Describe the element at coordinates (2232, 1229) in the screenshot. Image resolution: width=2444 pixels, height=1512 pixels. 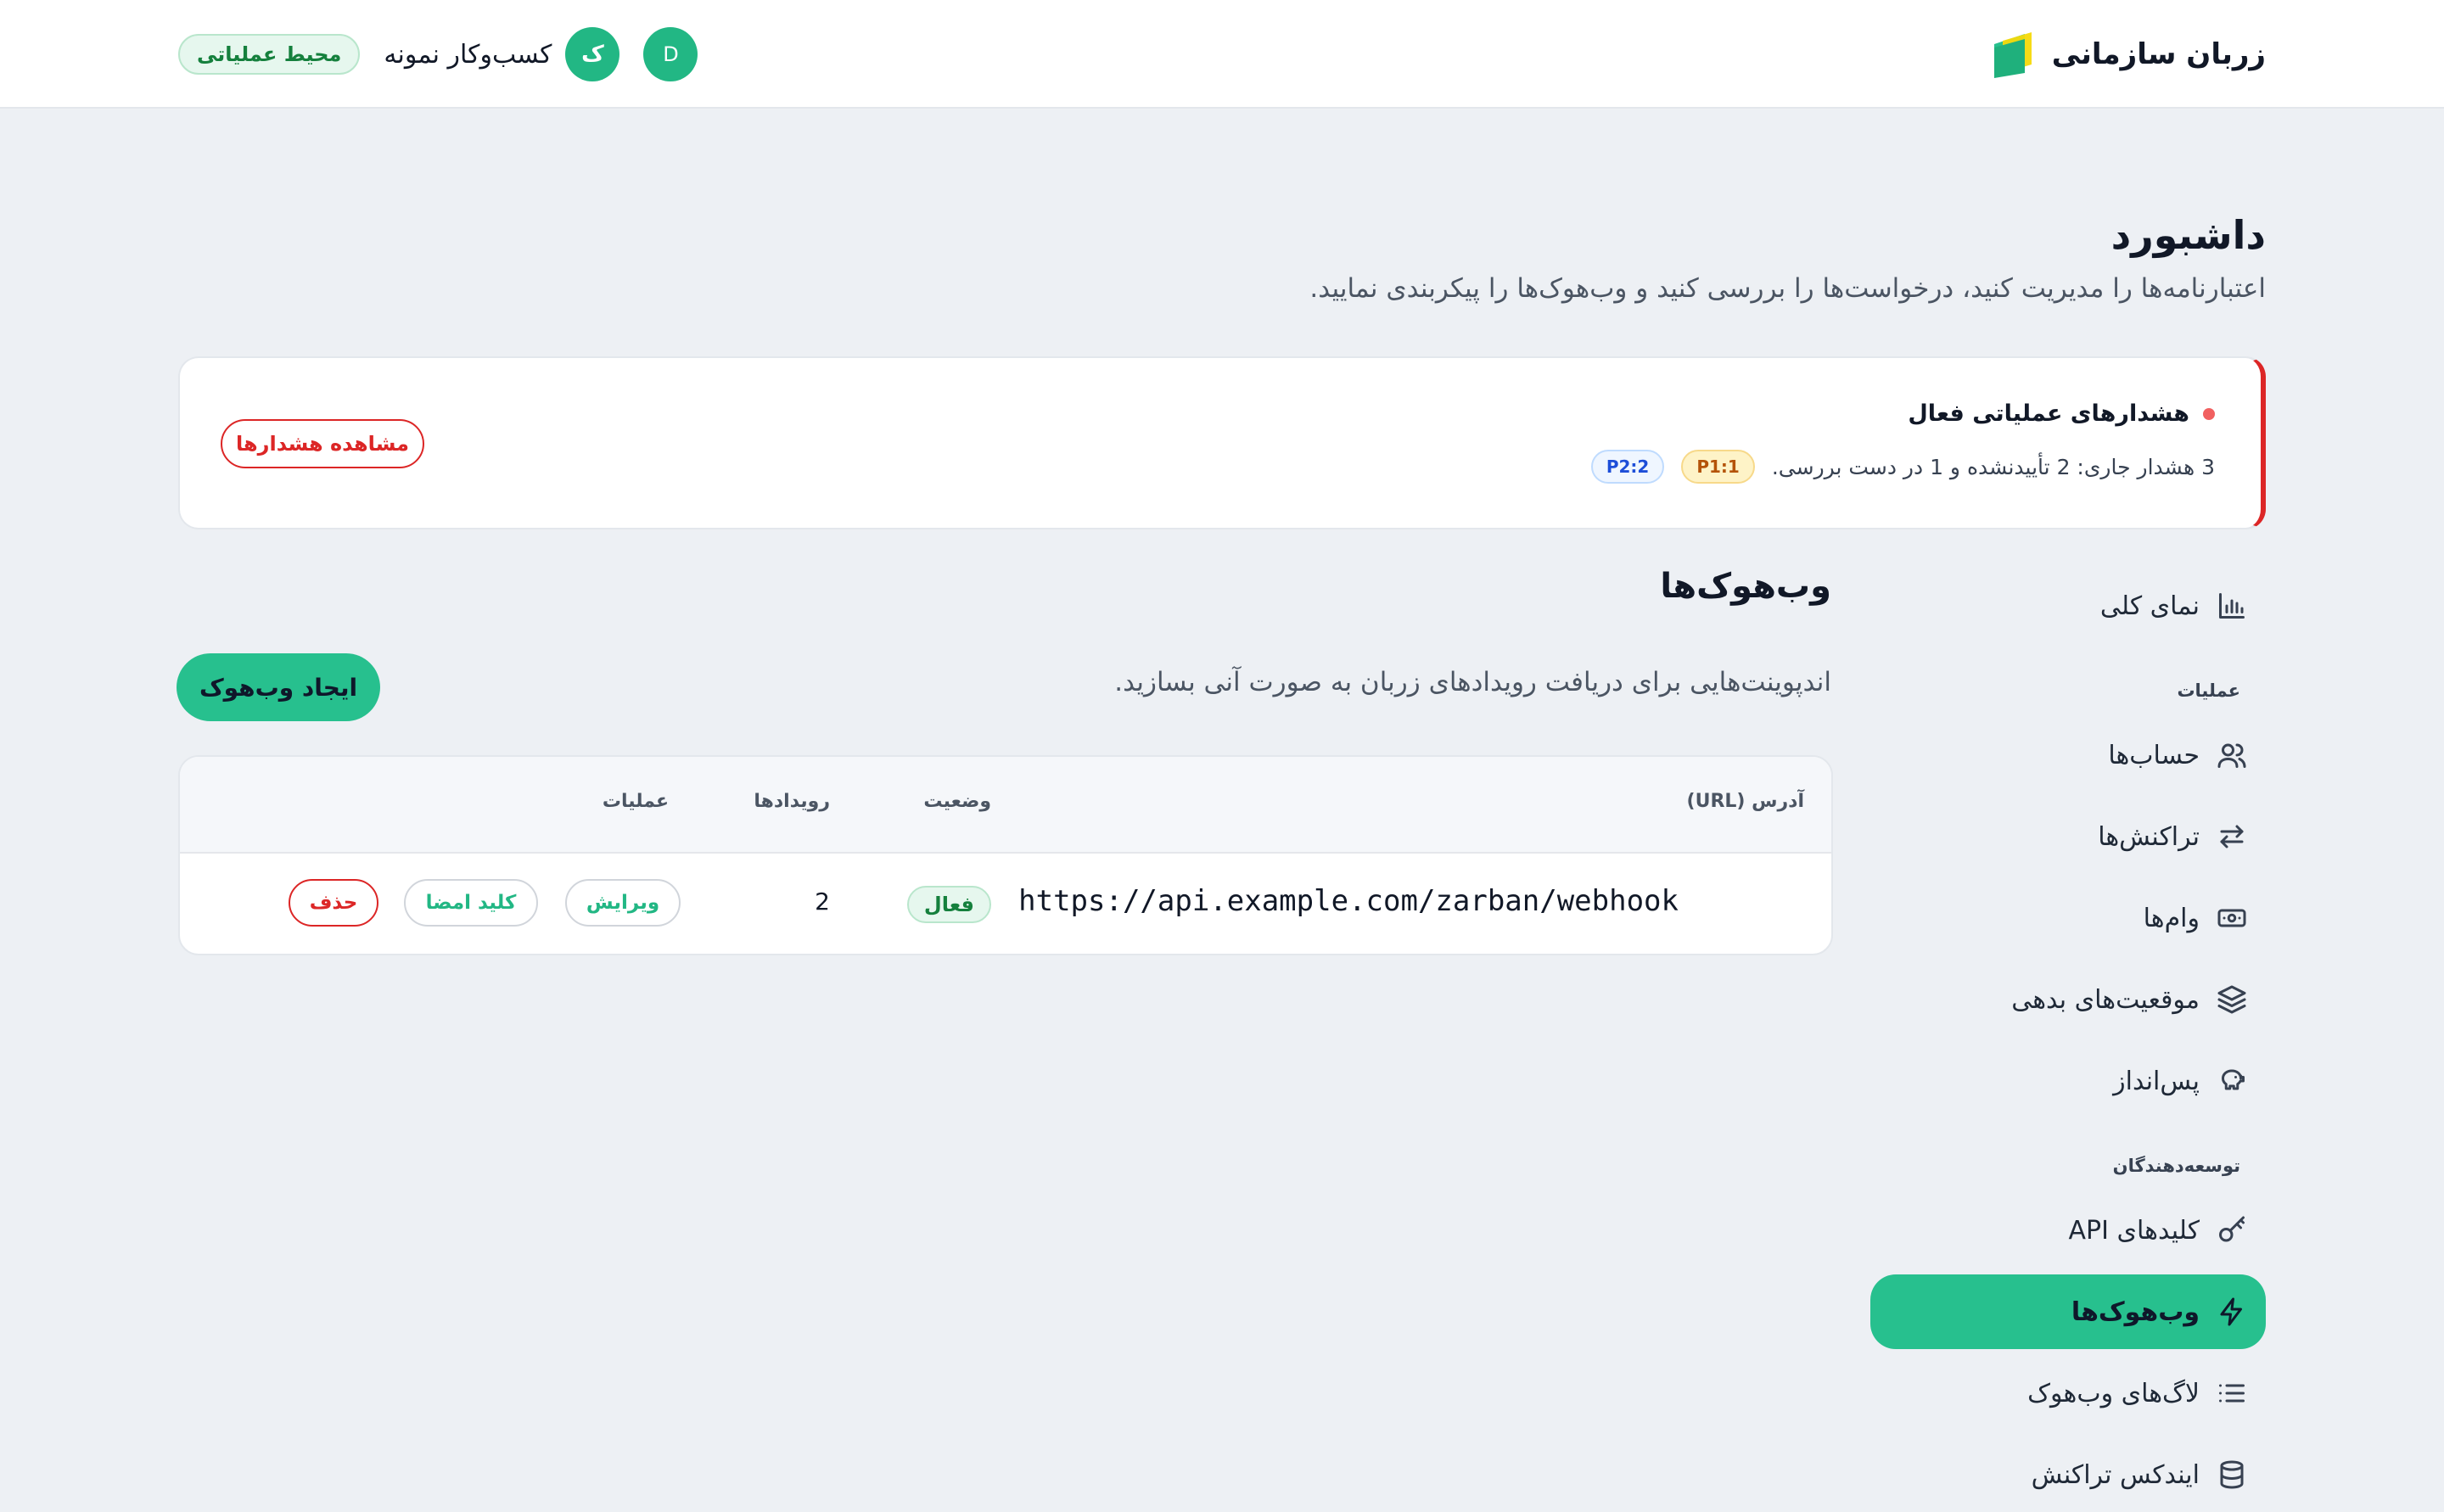
I see `key-icon` at that location.